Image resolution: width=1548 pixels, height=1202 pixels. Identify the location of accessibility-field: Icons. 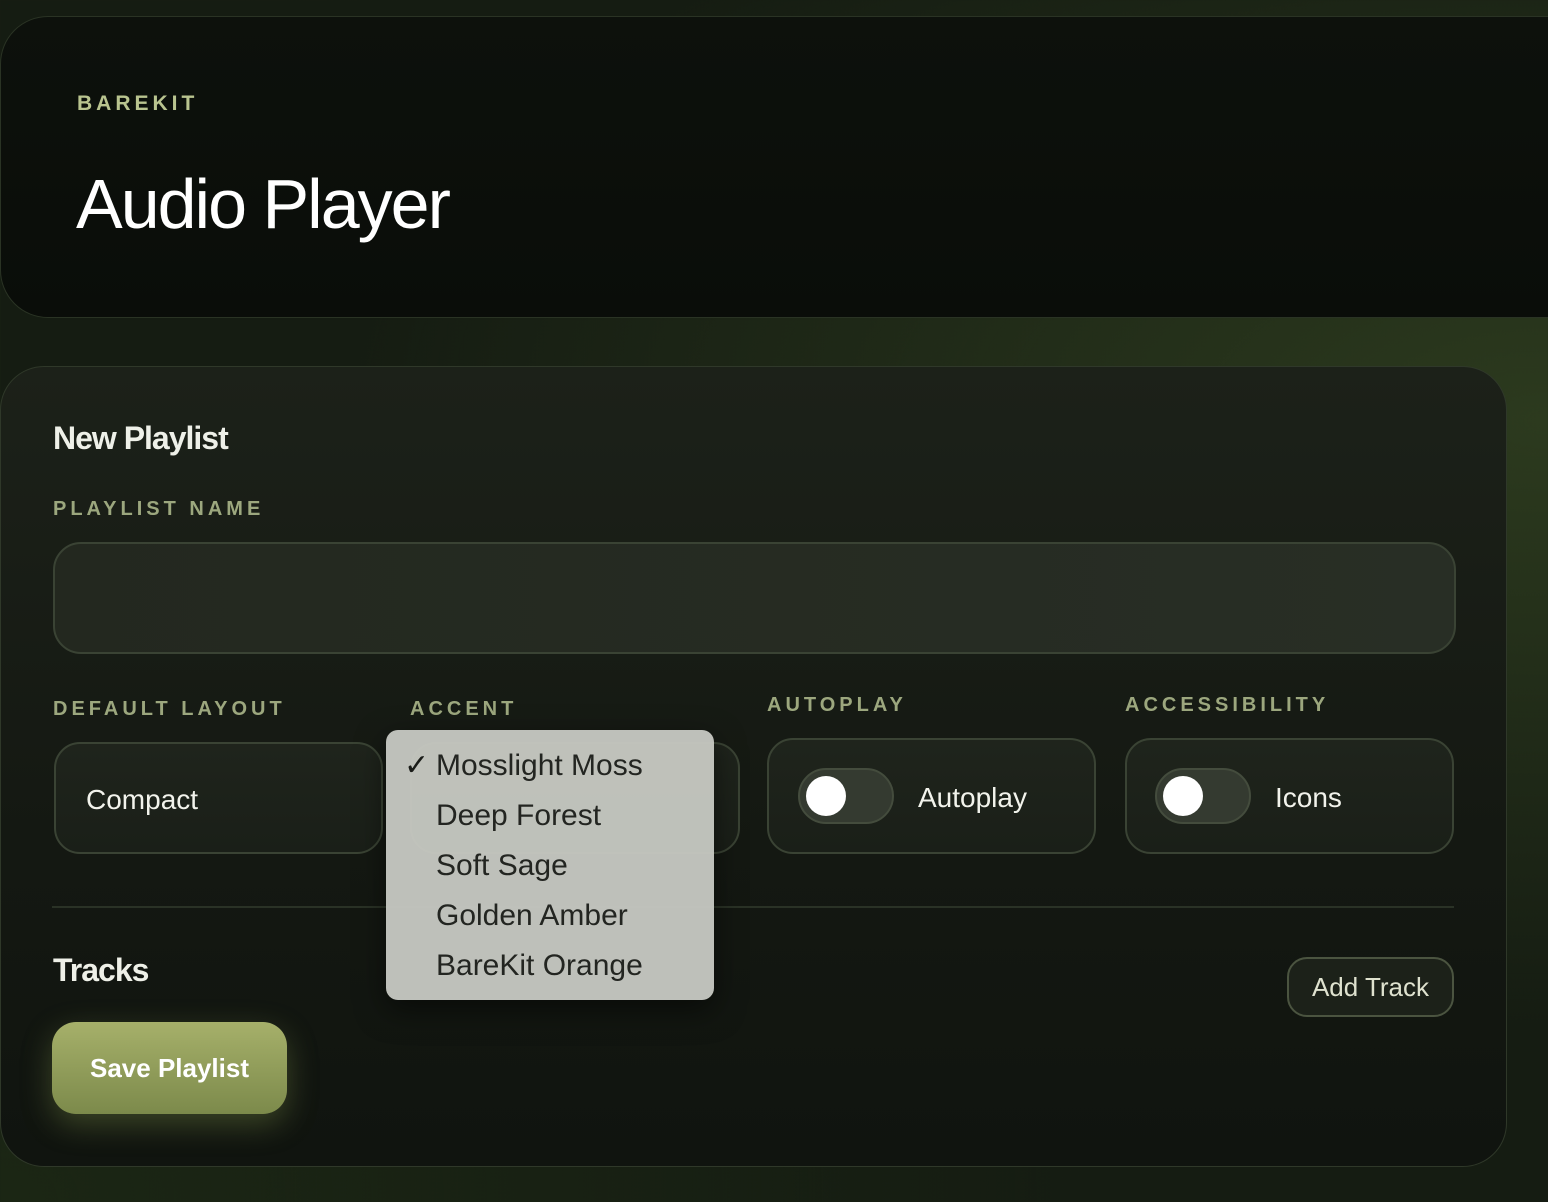
(1289, 796).